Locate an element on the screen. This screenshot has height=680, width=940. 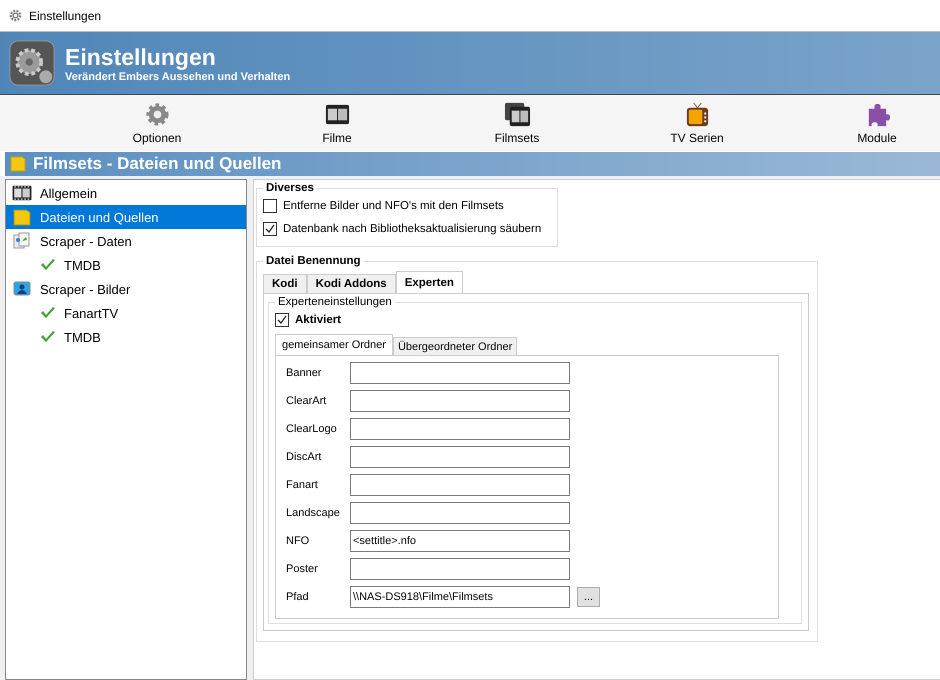
tab: Übergeordneter Ordner is located at coordinates (455, 346).